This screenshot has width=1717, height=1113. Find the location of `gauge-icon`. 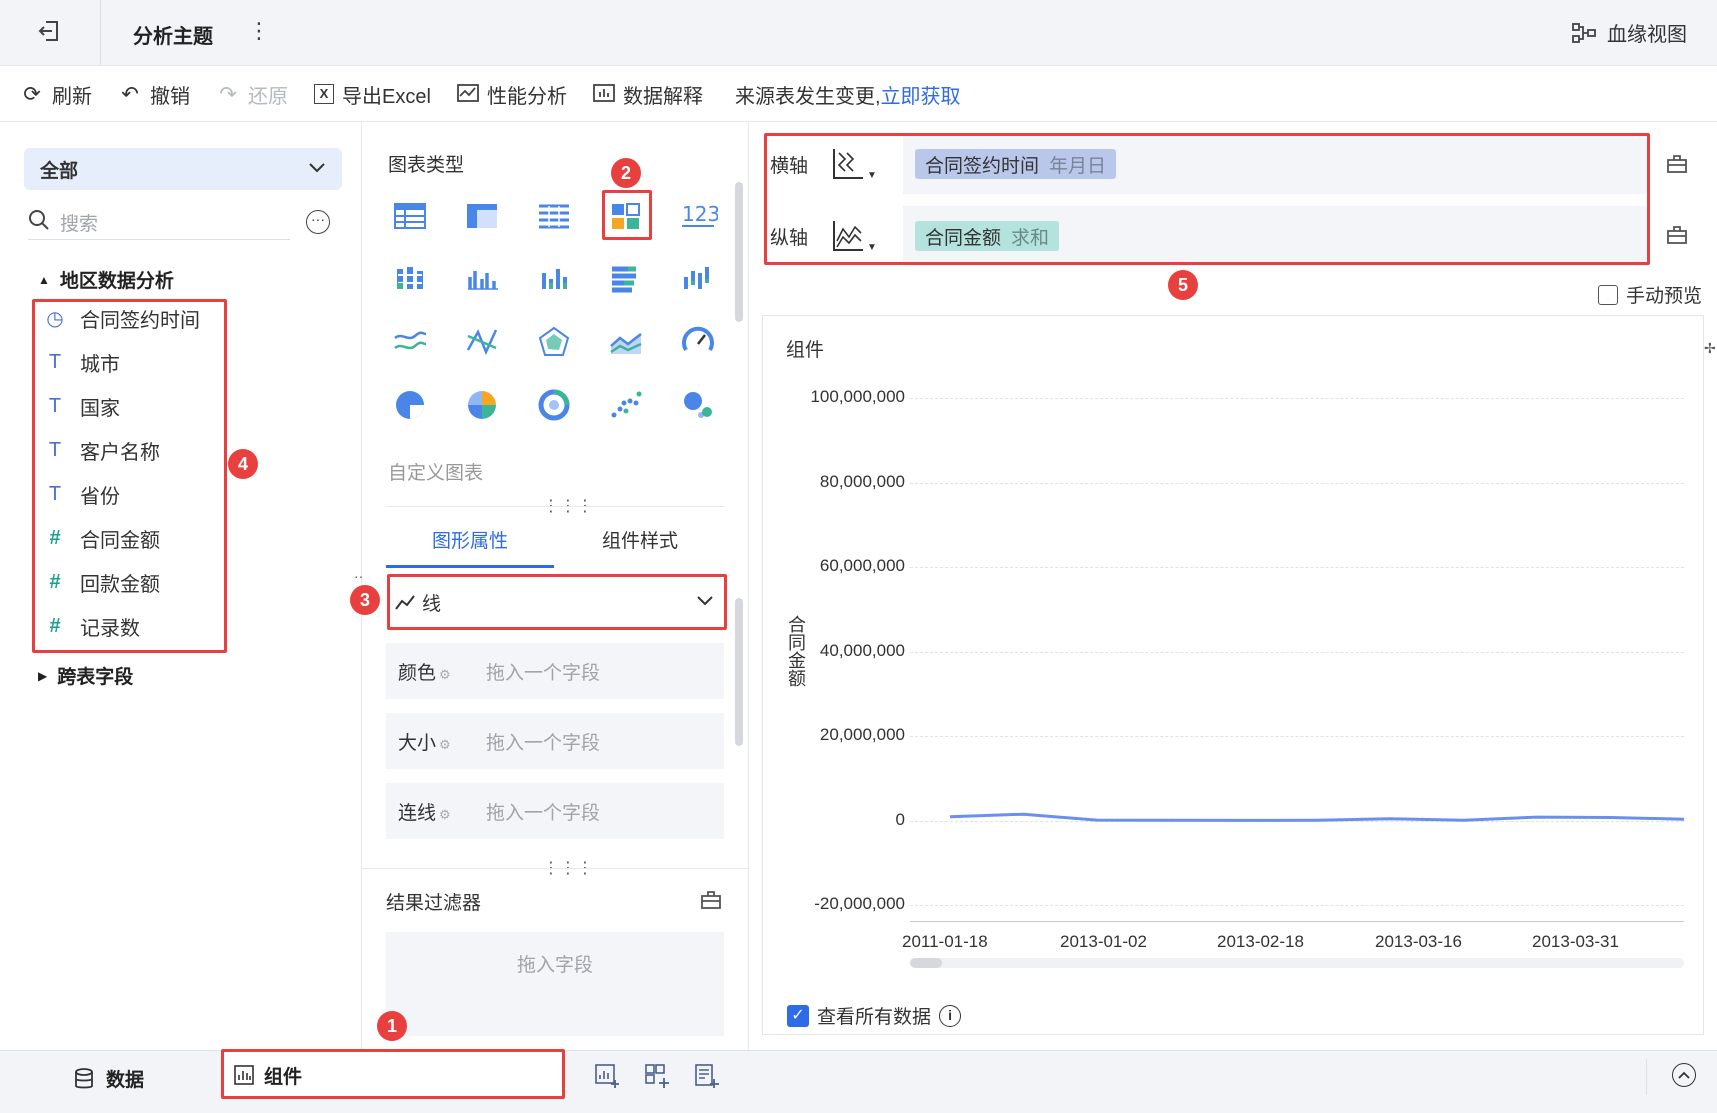

gauge-icon is located at coordinates (698, 342).